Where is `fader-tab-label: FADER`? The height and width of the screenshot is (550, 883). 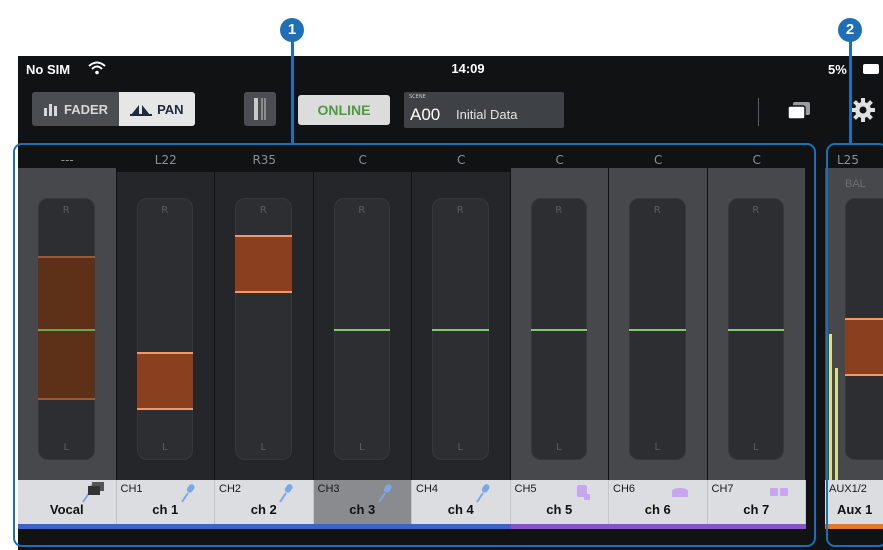
fader-tab-label: FADER is located at coordinates (86, 109).